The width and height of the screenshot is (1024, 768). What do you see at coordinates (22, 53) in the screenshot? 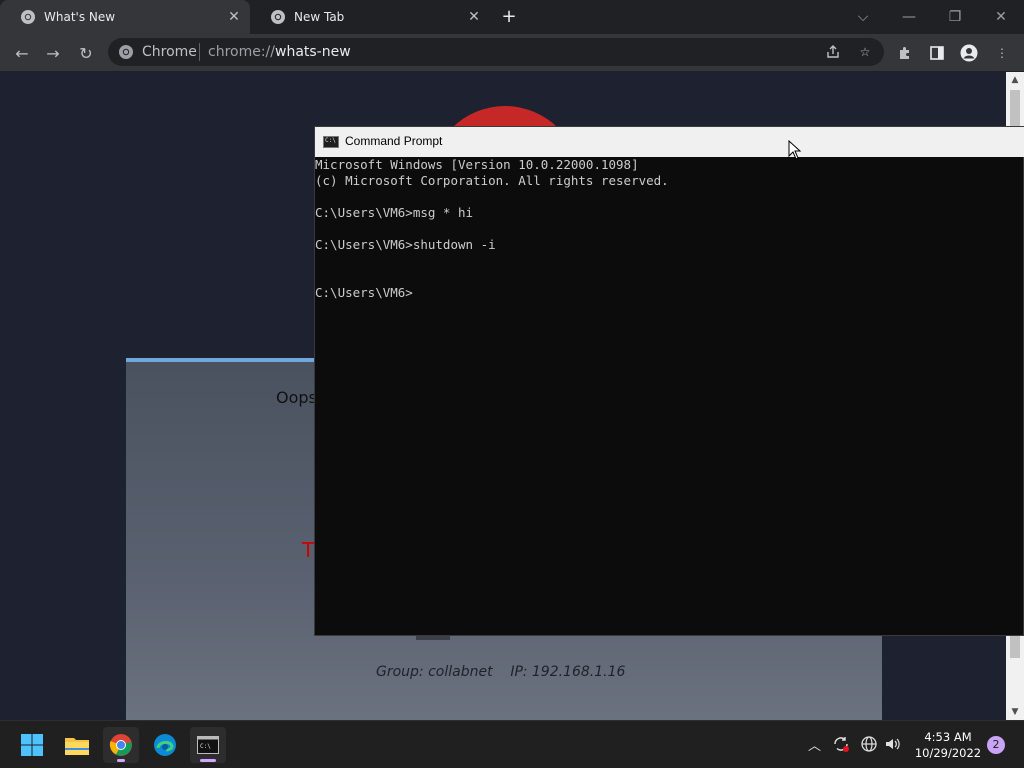
I see `back-arrow-icon: ←` at bounding box center [22, 53].